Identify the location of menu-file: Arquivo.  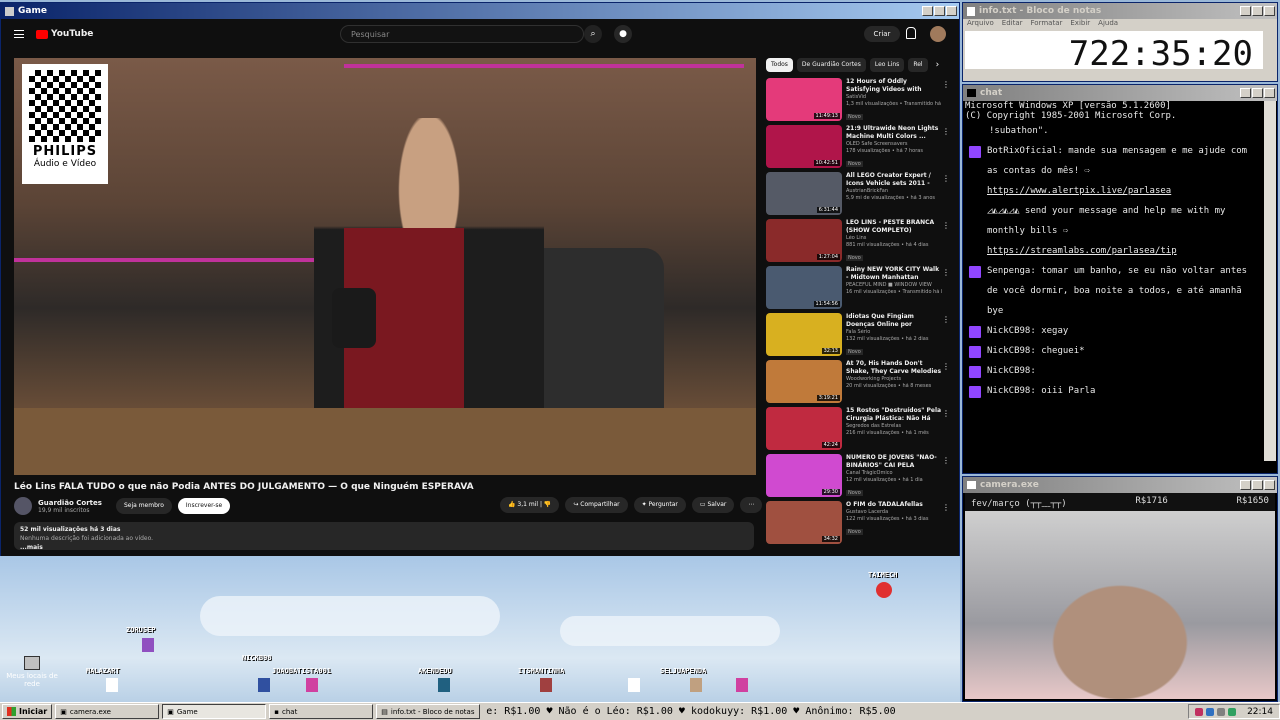
(980, 25).